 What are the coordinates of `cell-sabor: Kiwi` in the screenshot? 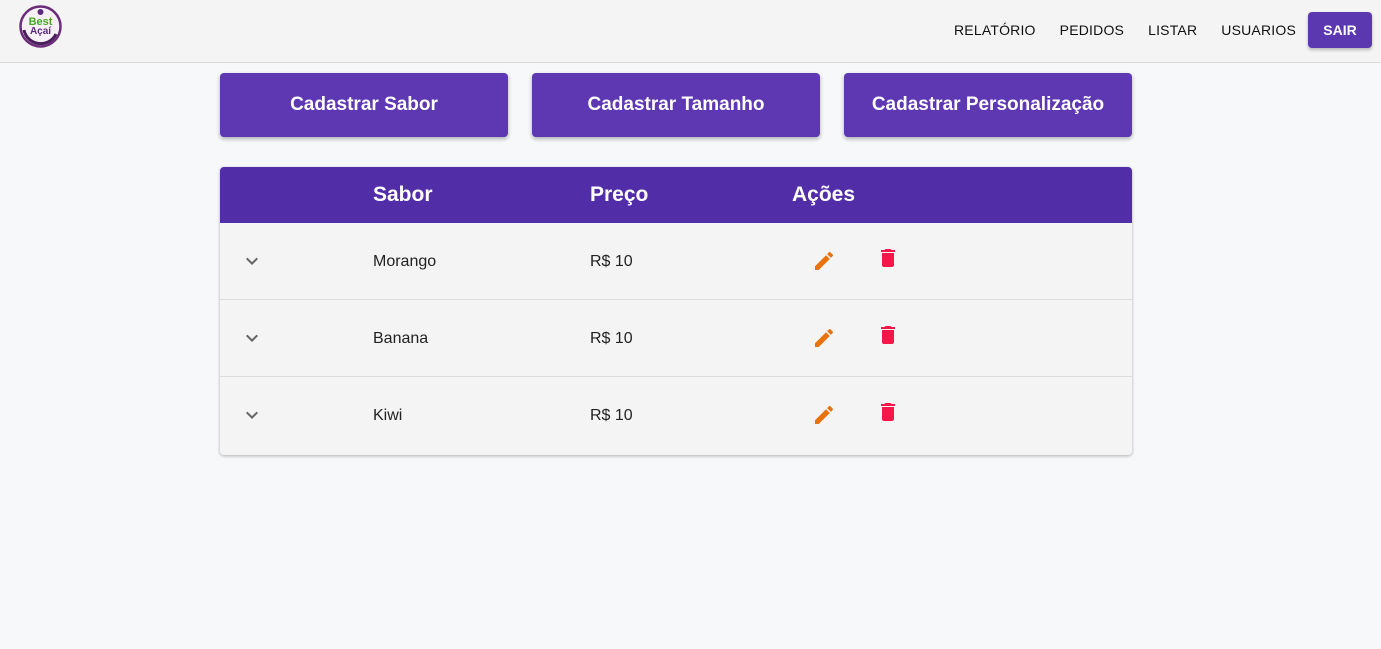 It's located at (388, 415).